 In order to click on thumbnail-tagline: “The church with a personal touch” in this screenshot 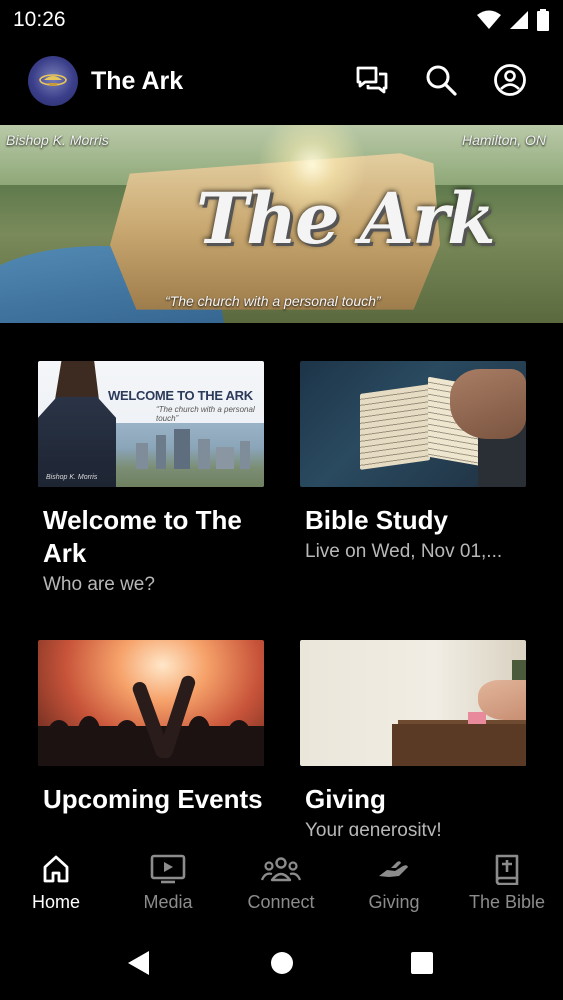, I will do `click(205, 414)`.